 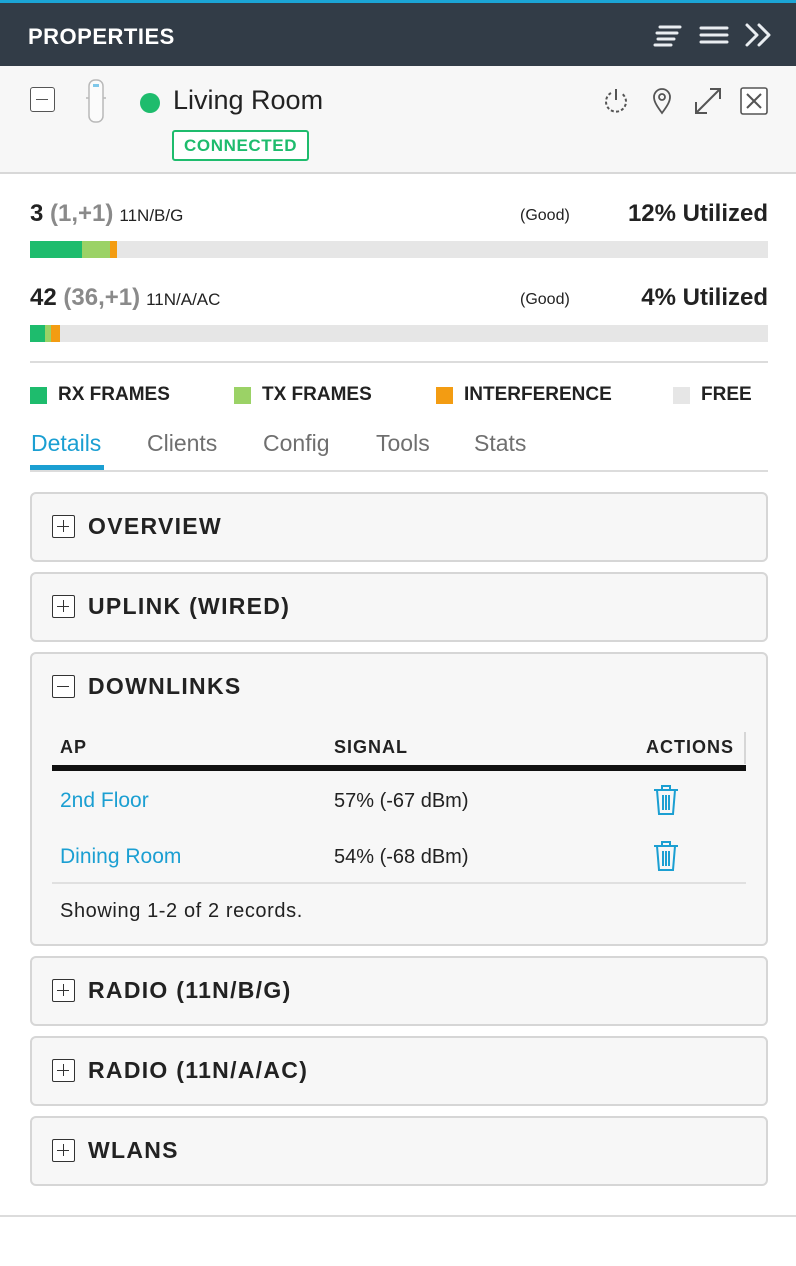 What do you see at coordinates (165, 686) in the screenshot?
I see `section-title: DOWNLINKS` at bounding box center [165, 686].